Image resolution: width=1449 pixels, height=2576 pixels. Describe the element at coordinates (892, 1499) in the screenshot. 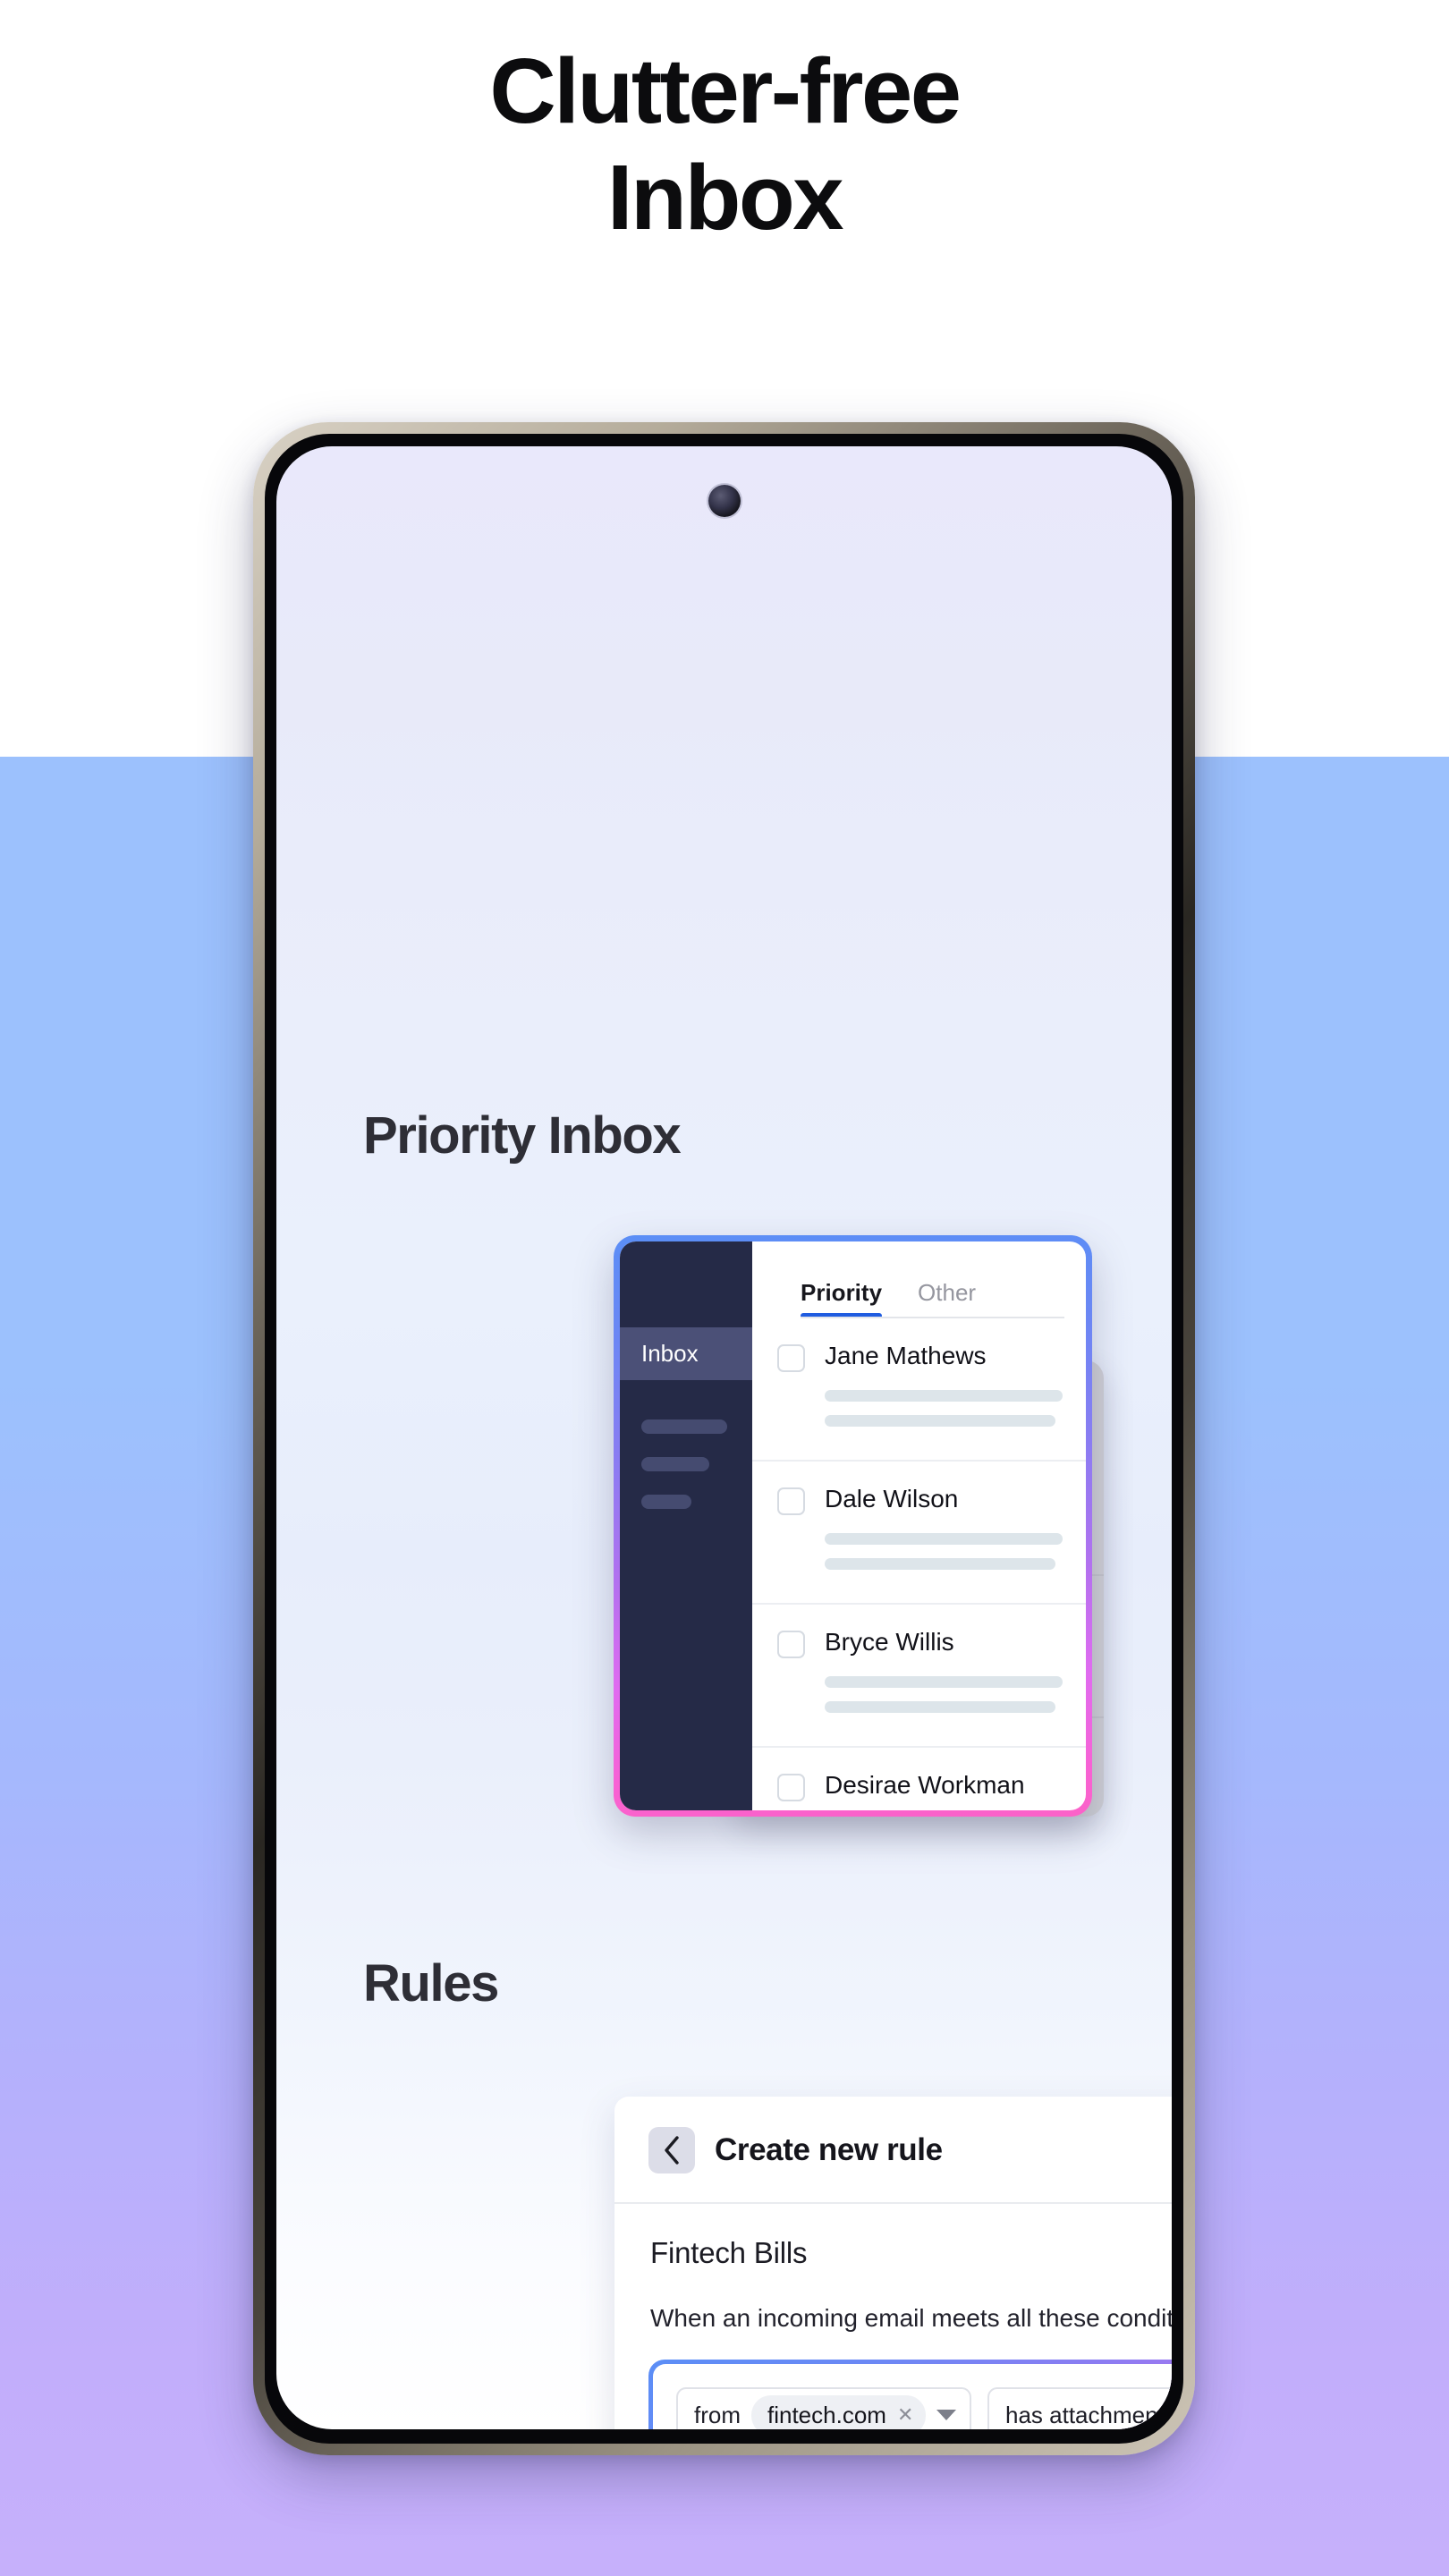

I see `email-sender: Dale Wilson` at that location.